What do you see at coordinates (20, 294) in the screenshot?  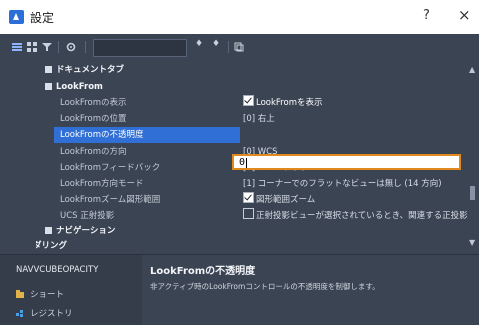 I see `shortcut-icon` at bounding box center [20, 294].